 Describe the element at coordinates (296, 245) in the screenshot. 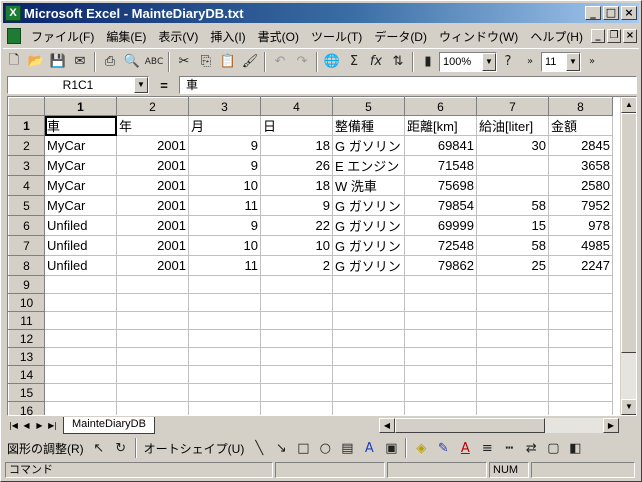

I see `cell: 10` at that location.